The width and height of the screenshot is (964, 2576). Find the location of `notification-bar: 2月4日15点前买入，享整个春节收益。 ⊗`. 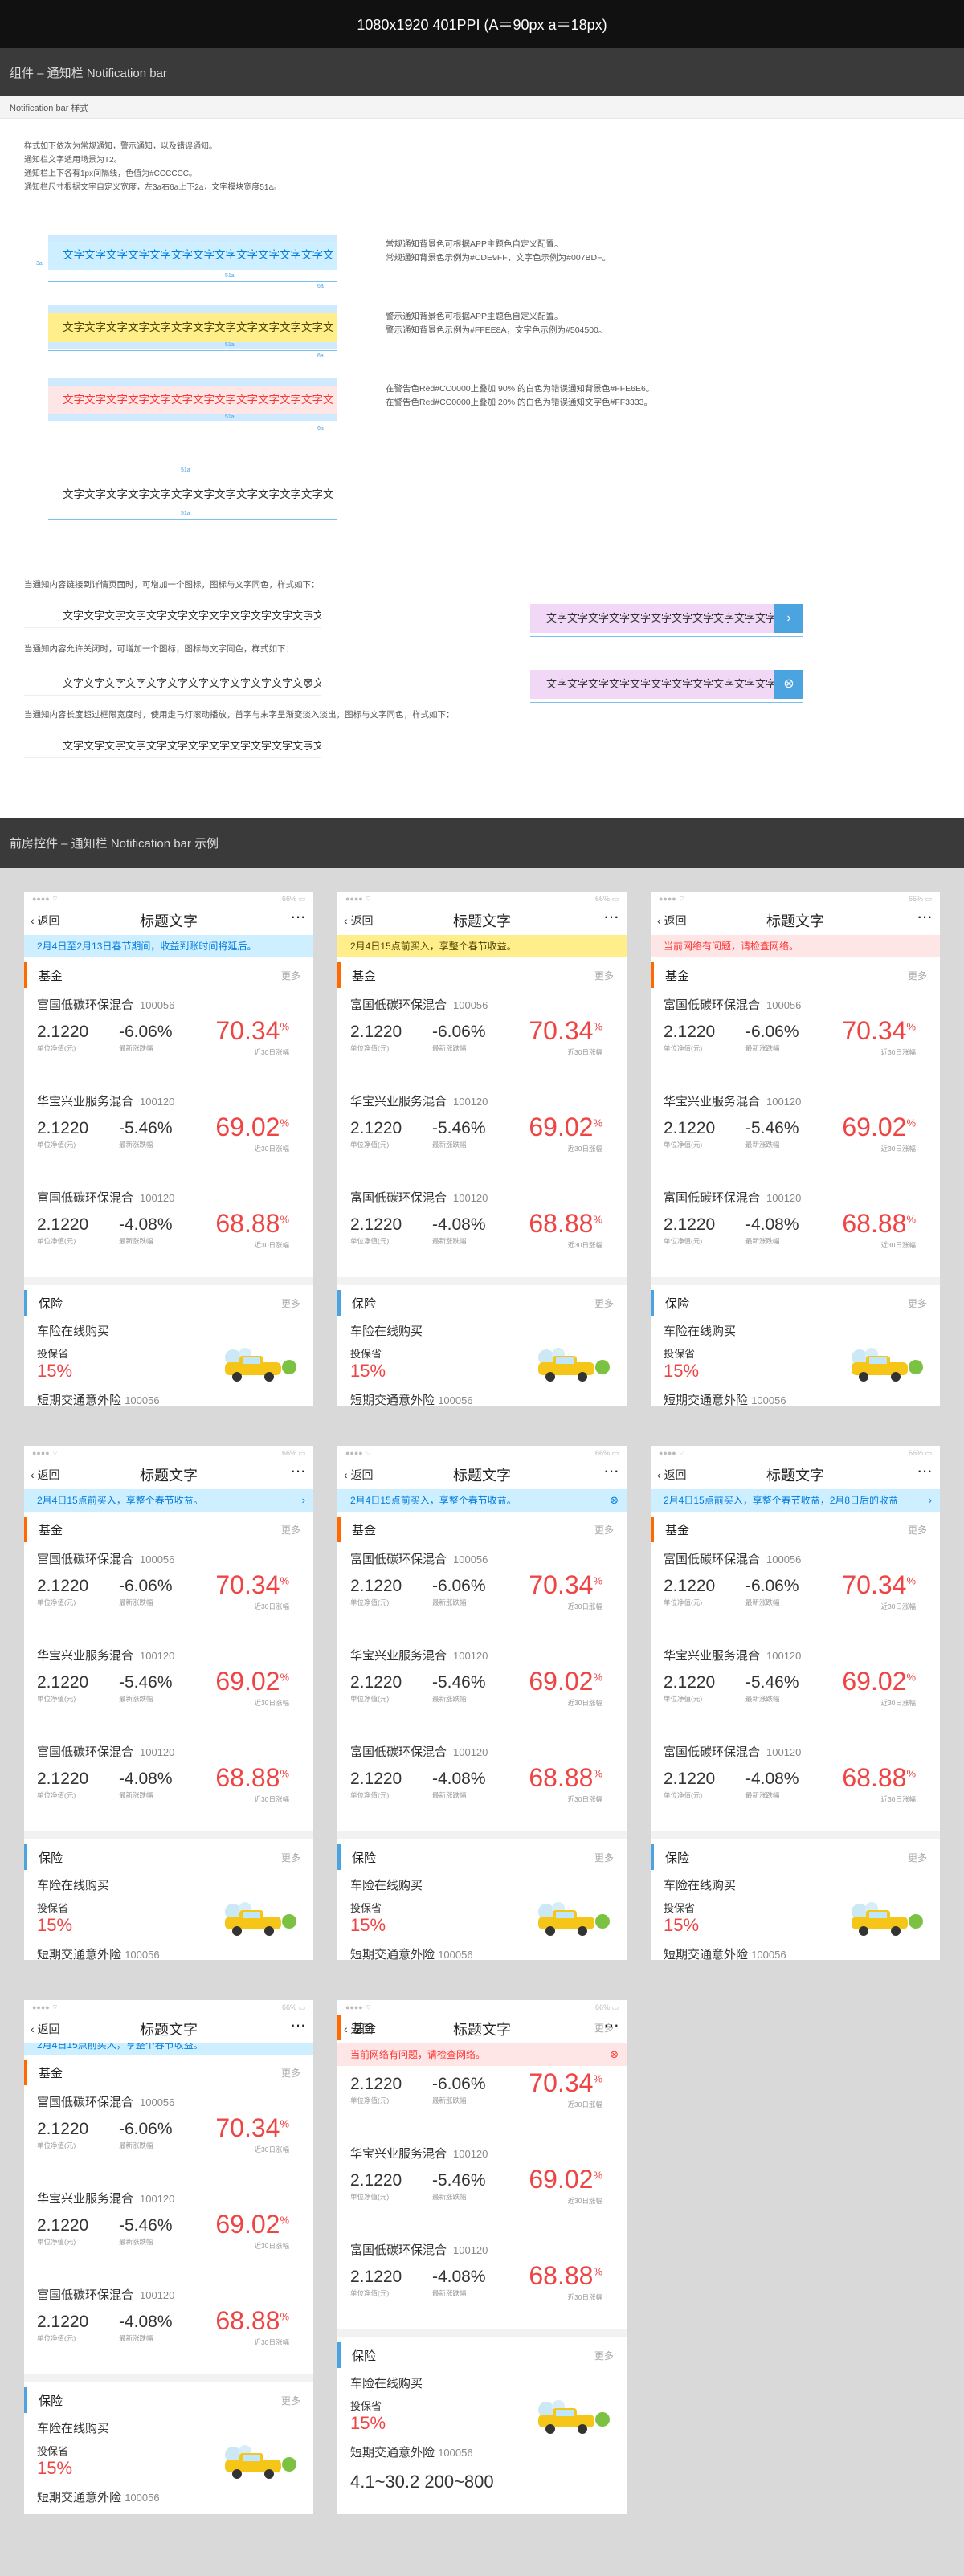

notification-bar: 2月4日15点前买入，享整个春节收益。 ⊗ is located at coordinates (482, 1500).